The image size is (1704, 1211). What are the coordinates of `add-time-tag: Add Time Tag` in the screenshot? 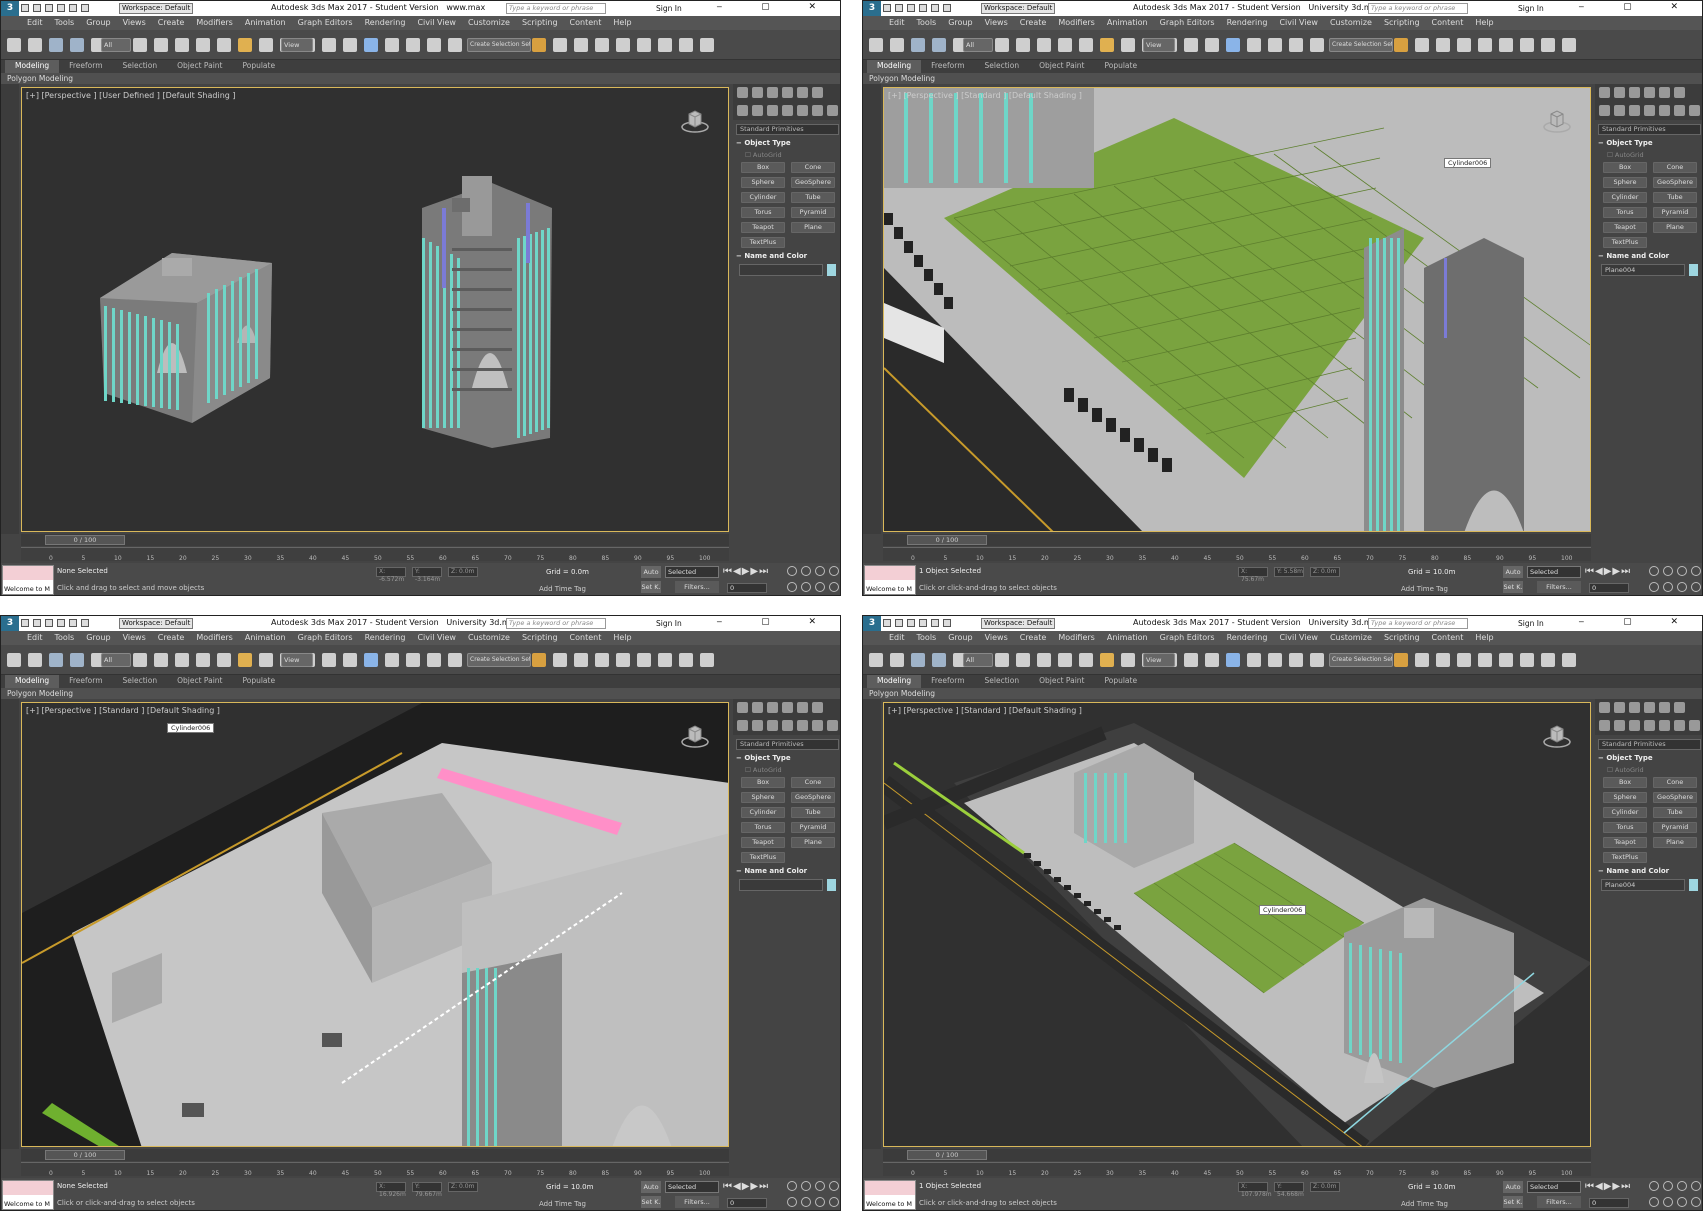 It's located at (1424, 1204).